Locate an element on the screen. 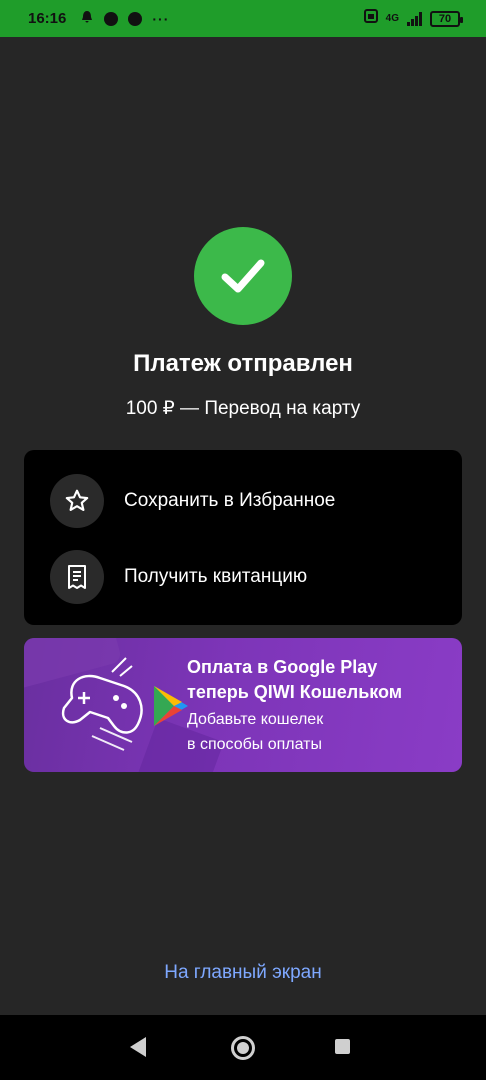  network-type: 4G is located at coordinates (392, 18).